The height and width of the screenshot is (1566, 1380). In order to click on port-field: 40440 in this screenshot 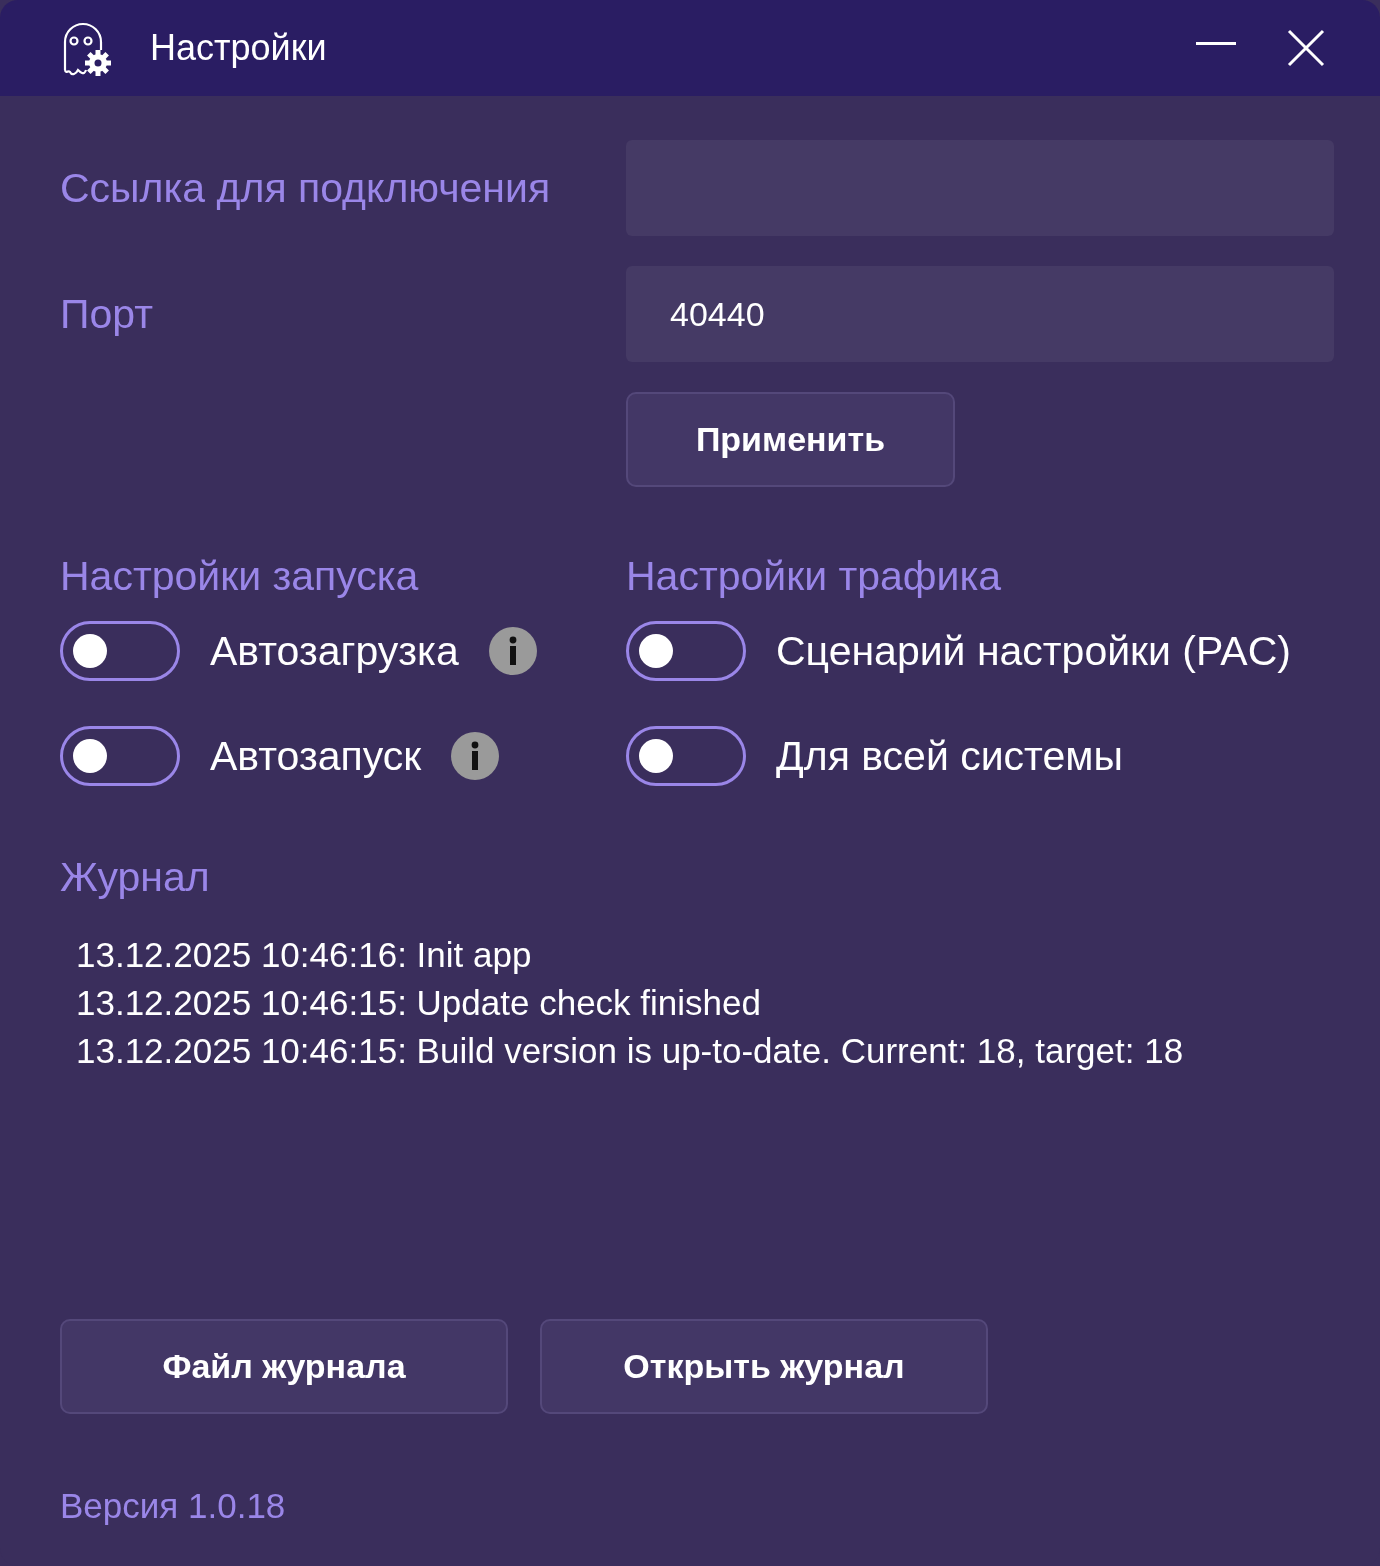, I will do `click(980, 314)`.